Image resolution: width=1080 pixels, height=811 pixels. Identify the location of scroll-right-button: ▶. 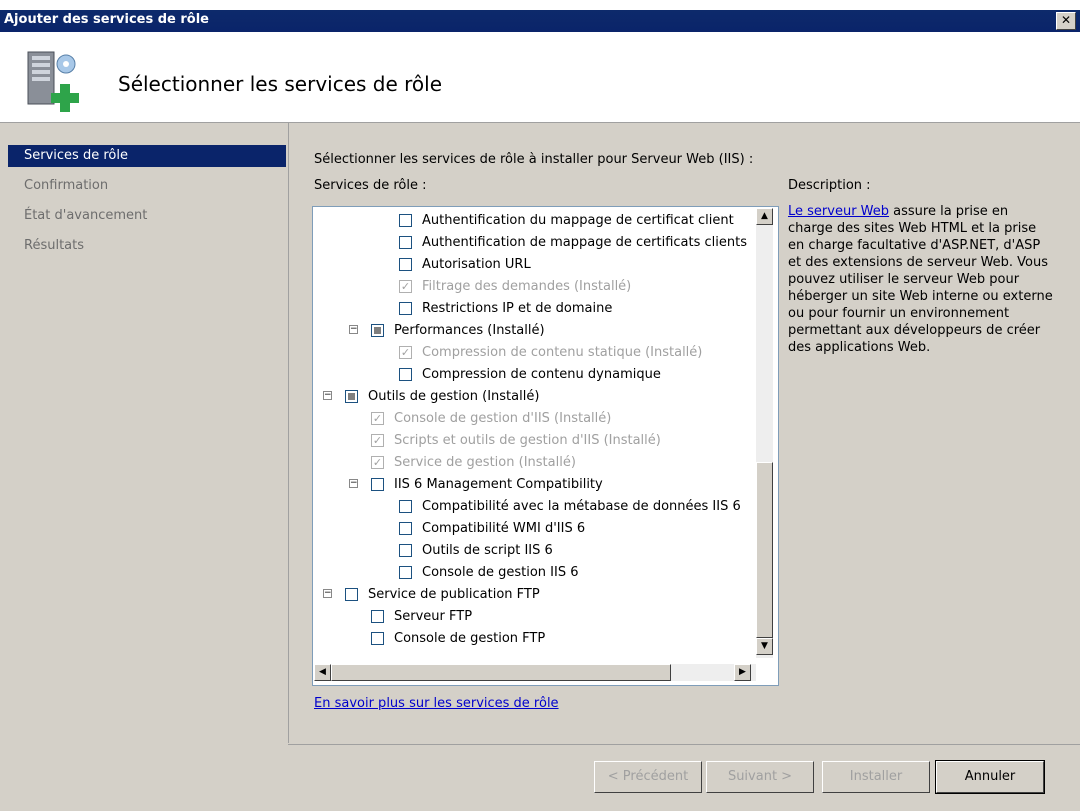
(742, 672).